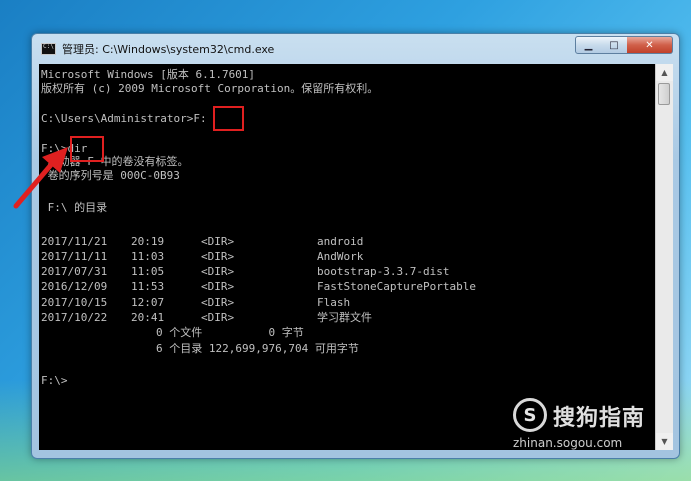 The height and width of the screenshot is (481, 691). What do you see at coordinates (74, 286) in the screenshot?
I see `entry-date: 2016/12/09` at bounding box center [74, 286].